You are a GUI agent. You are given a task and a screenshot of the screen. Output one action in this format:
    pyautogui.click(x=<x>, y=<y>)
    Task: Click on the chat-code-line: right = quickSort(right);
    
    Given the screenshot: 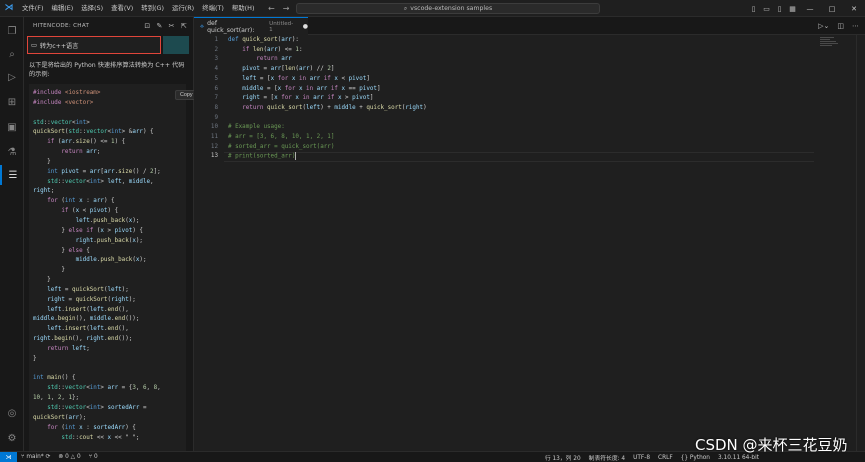 What is the action you would take?
    pyautogui.click(x=91, y=299)
    